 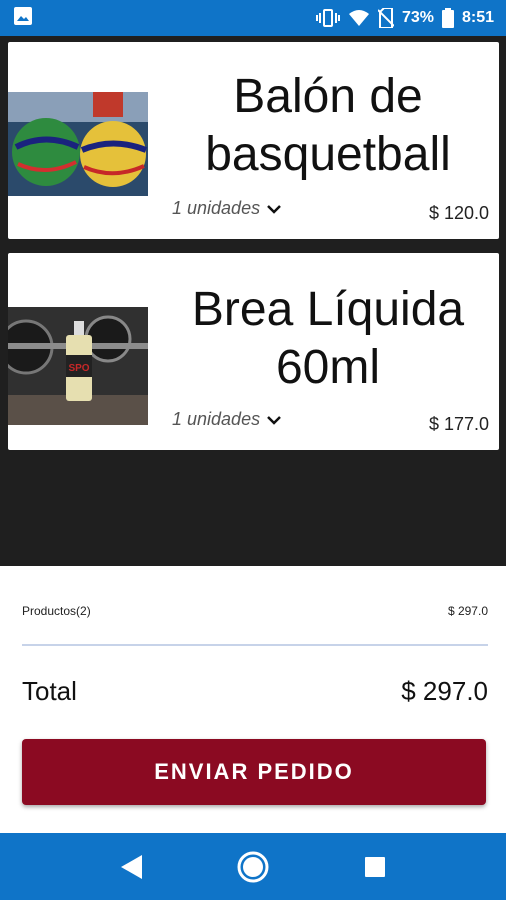 What do you see at coordinates (477, 17) in the screenshot?
I see `clock: 8:51` at bounding box center [477, 17].